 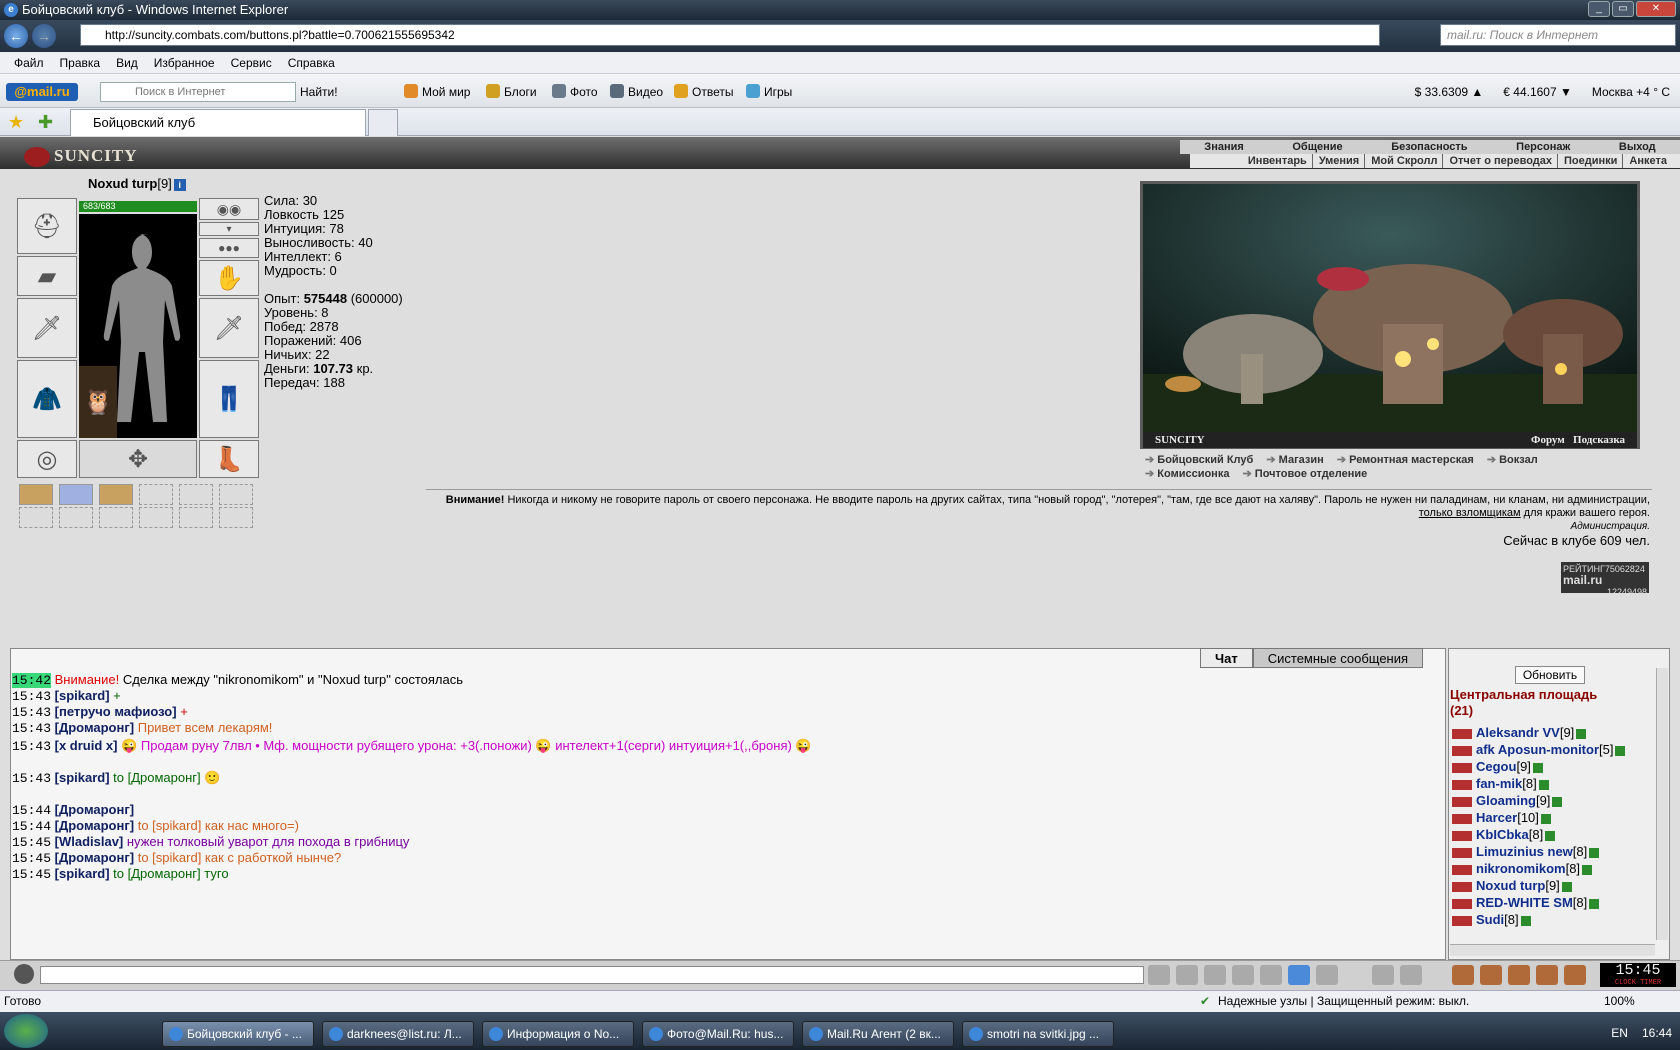 What do you see at coordinates (1623, 9) in the screenshot?
I see `maximize-button: ▭` at bounding box center [1623, 9].